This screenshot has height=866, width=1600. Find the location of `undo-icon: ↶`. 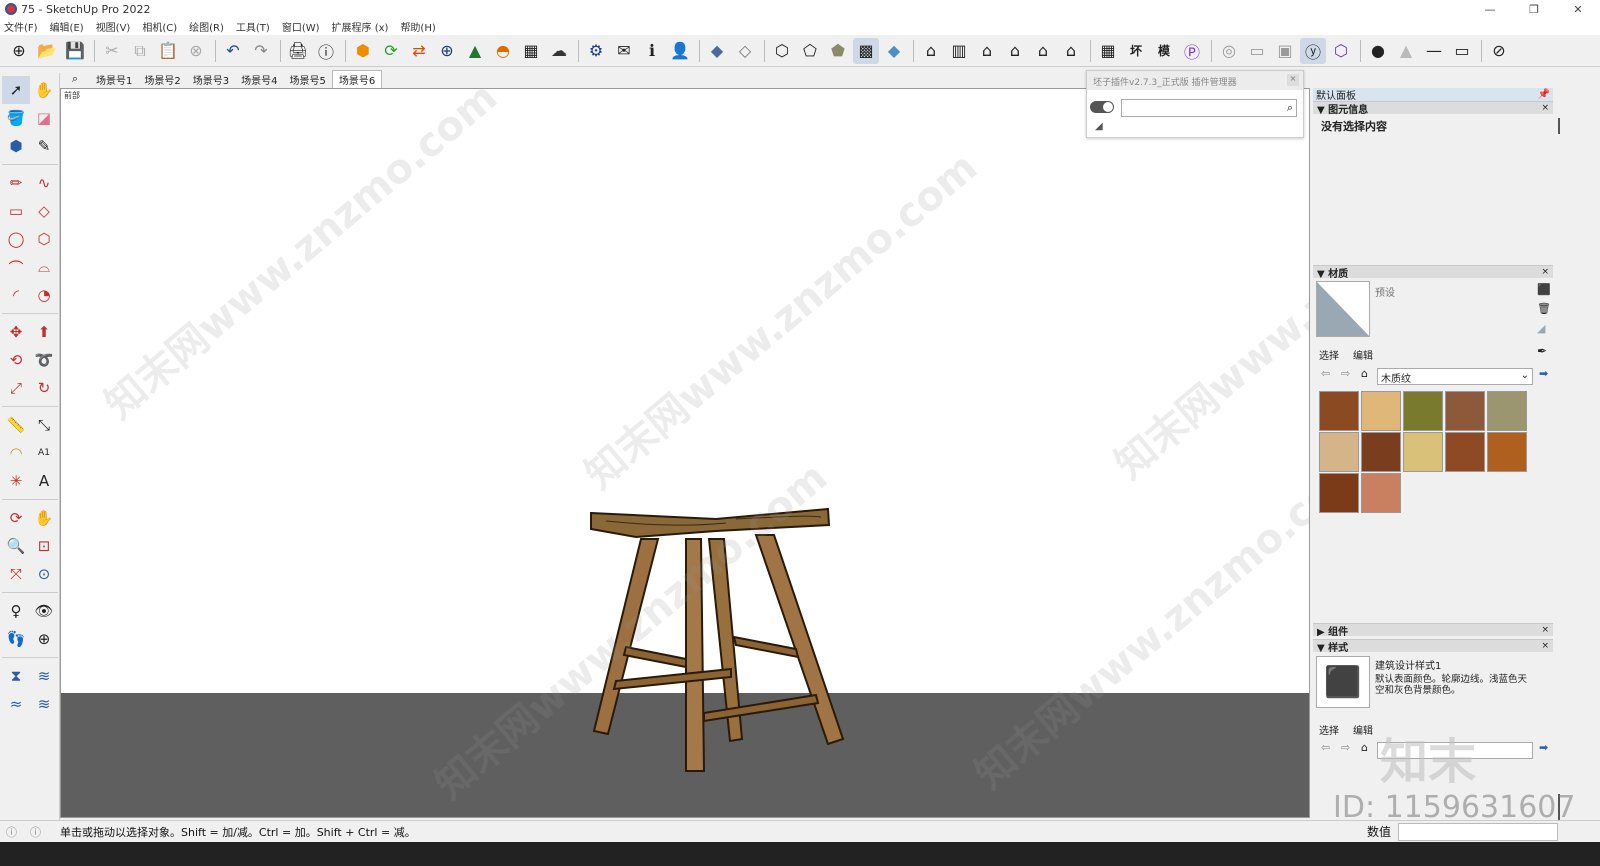

undo-icon: ↶ is located at coordinates (233, 51).